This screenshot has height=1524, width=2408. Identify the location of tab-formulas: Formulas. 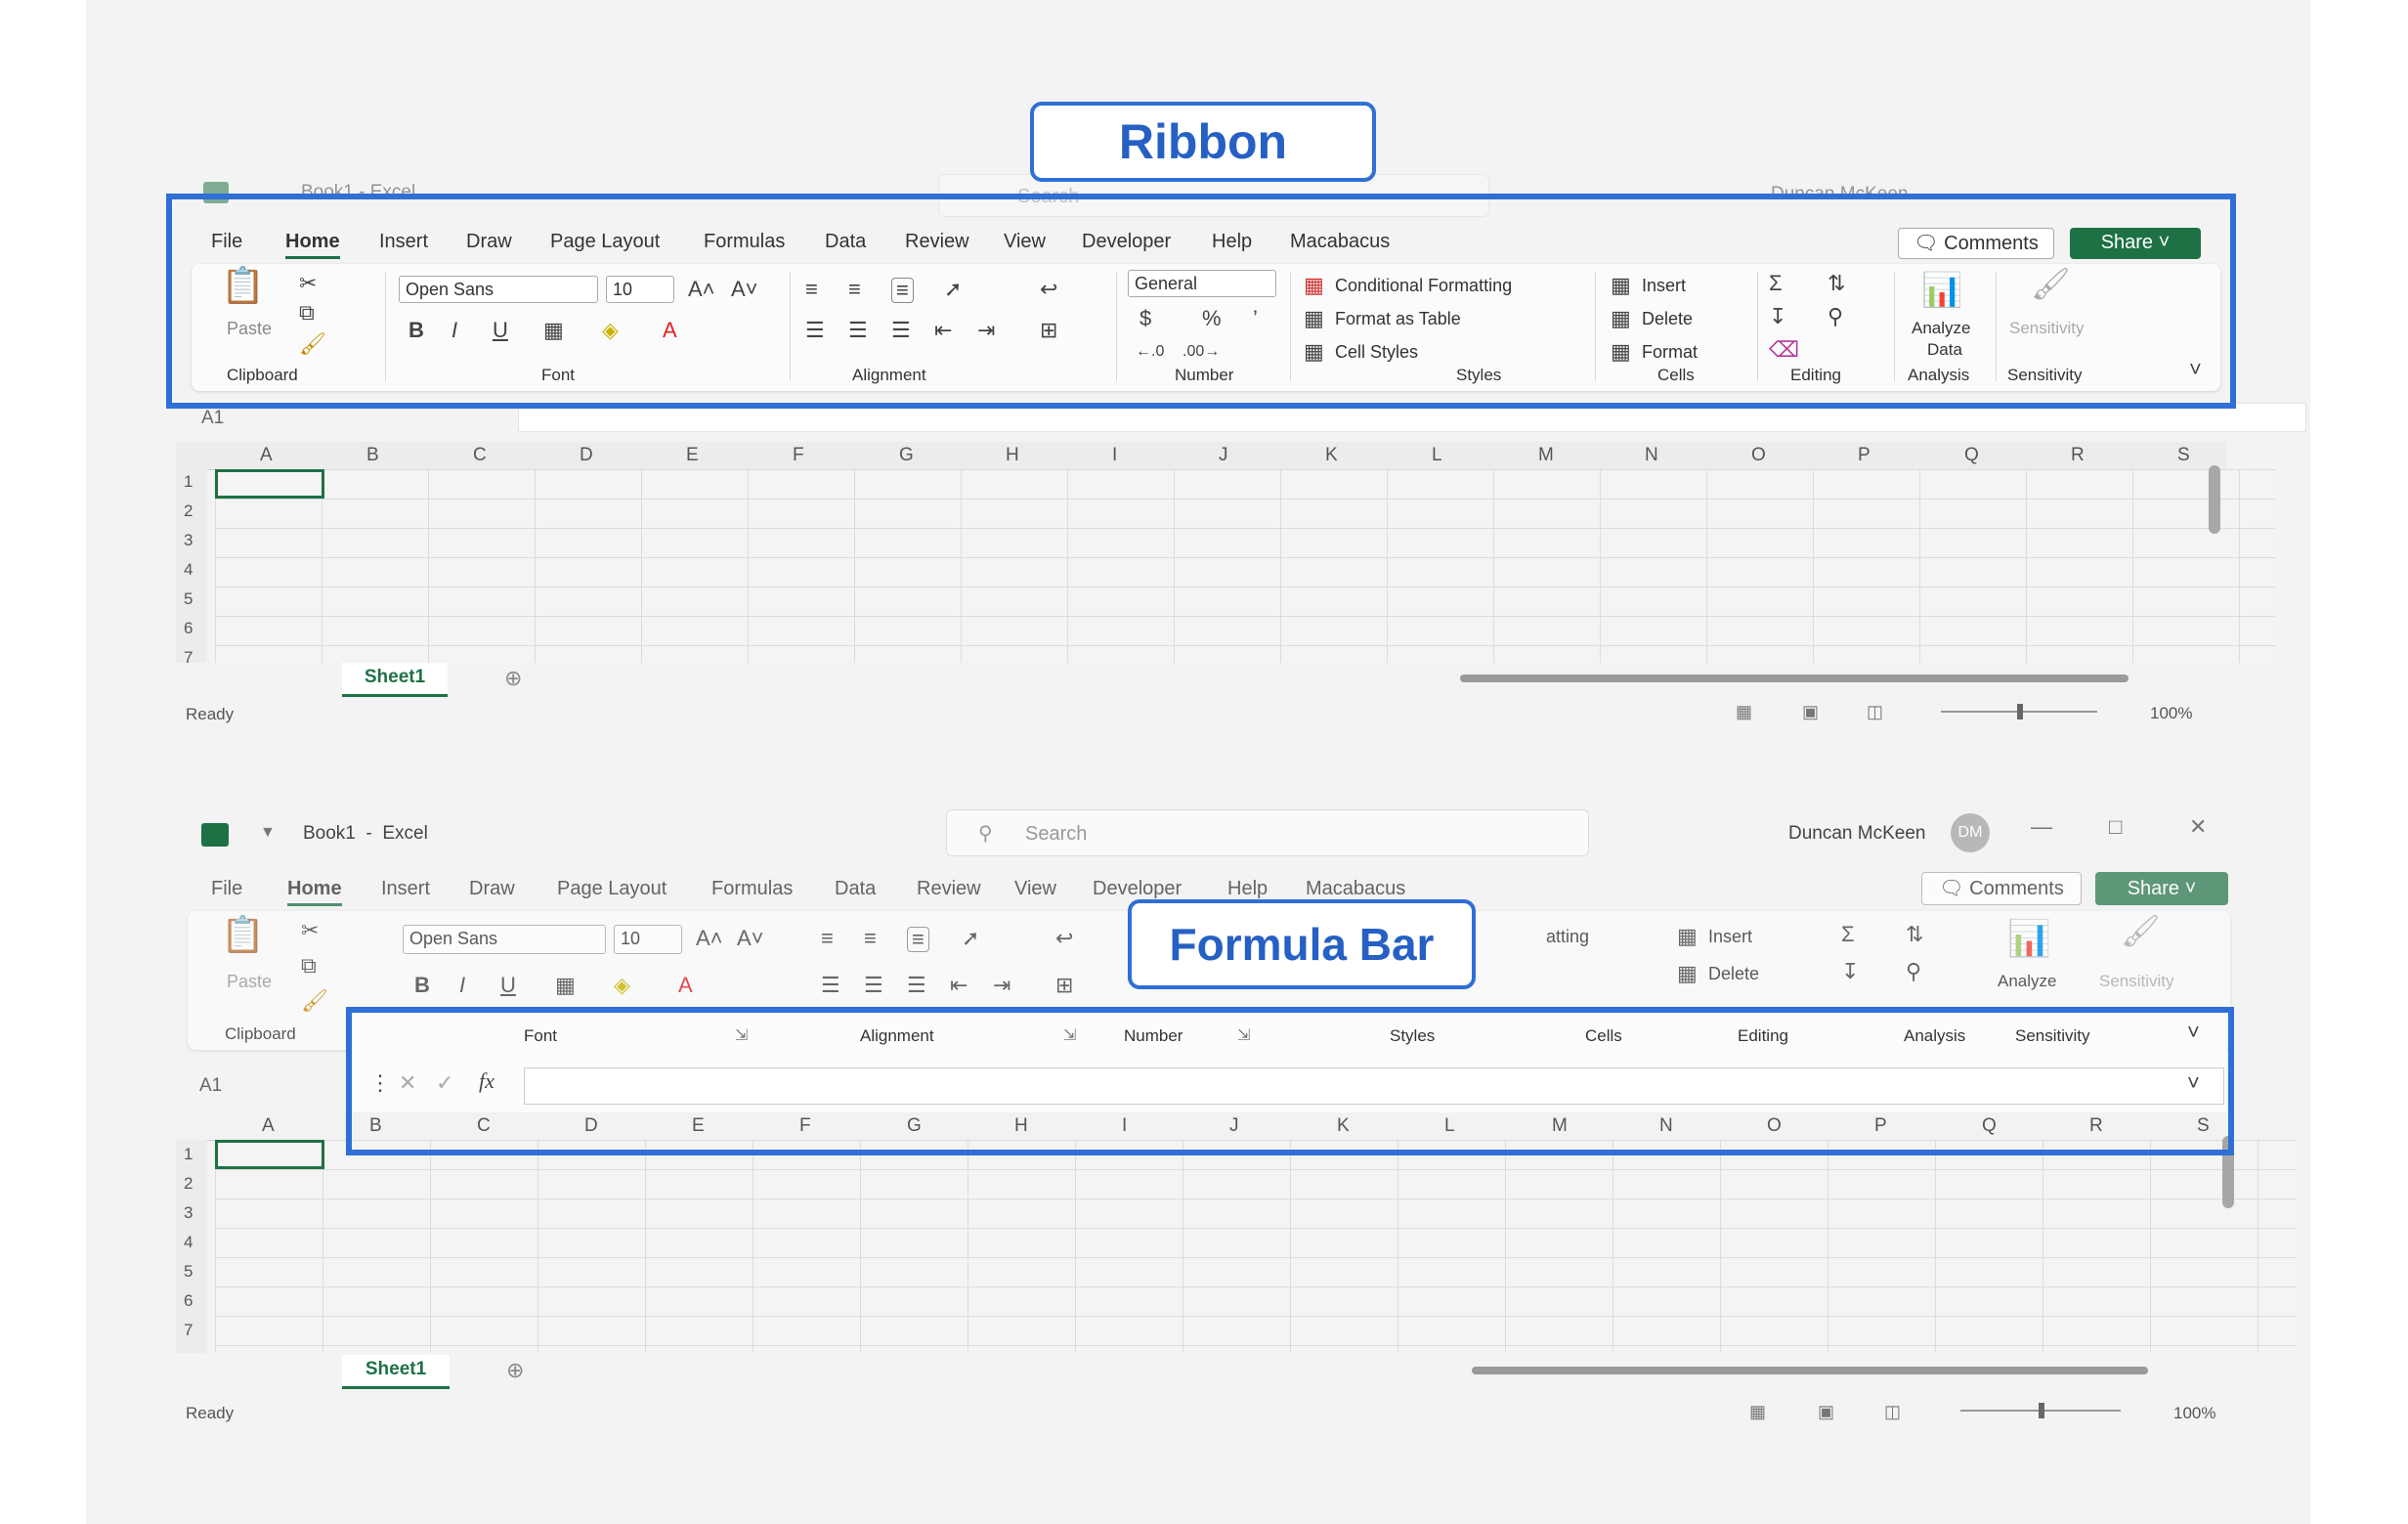
(752, 889).